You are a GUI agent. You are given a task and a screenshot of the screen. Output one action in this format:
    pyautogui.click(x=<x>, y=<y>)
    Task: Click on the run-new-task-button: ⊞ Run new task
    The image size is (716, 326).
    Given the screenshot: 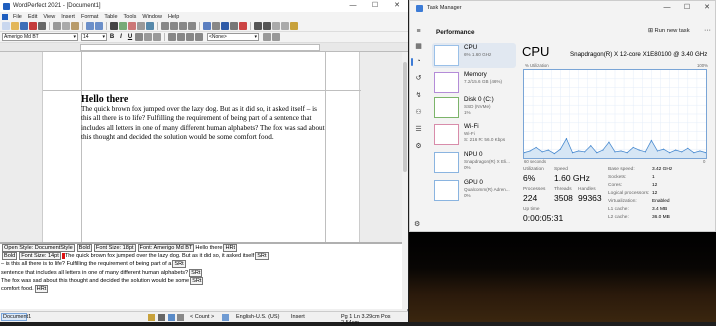 What is the action you would take?
    pyautogui.click(x=669, y=31)
    